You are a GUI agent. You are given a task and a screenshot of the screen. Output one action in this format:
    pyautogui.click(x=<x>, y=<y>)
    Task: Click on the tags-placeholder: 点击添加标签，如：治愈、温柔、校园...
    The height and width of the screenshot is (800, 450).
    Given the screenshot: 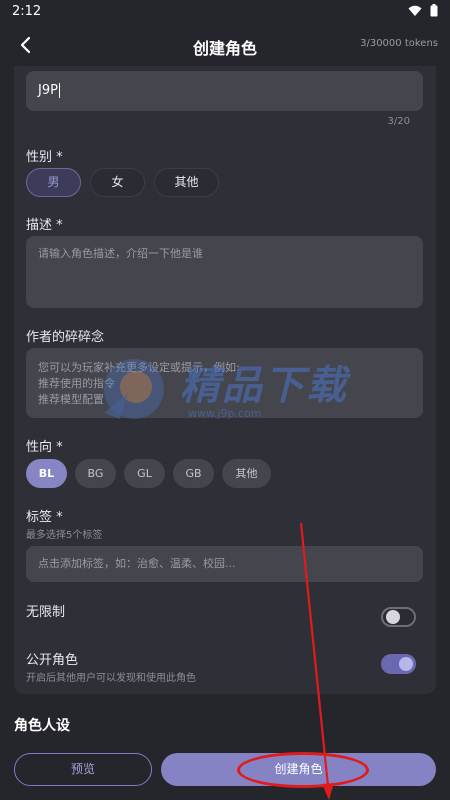 What is the action you would take?
    pyautogui.click(x=137, y=563)
    